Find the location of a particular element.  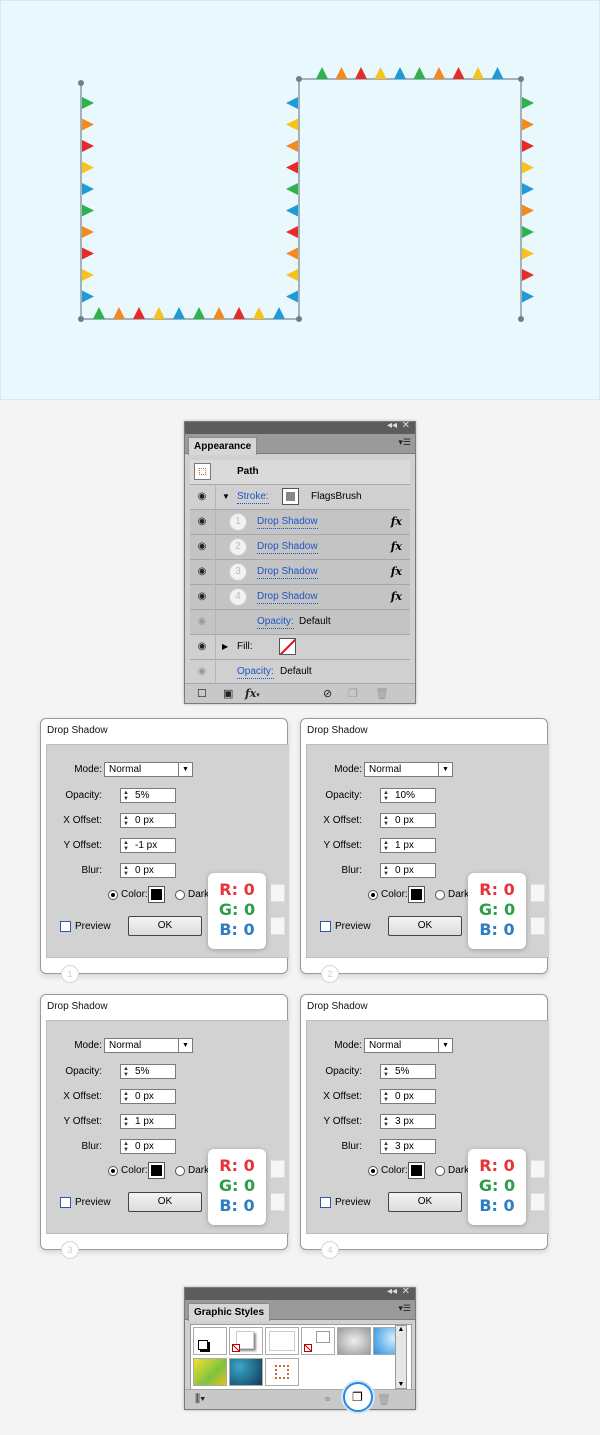

effect-row-1: ◉ 1 Drop Shadow fx is located at coordinates (300, 522).